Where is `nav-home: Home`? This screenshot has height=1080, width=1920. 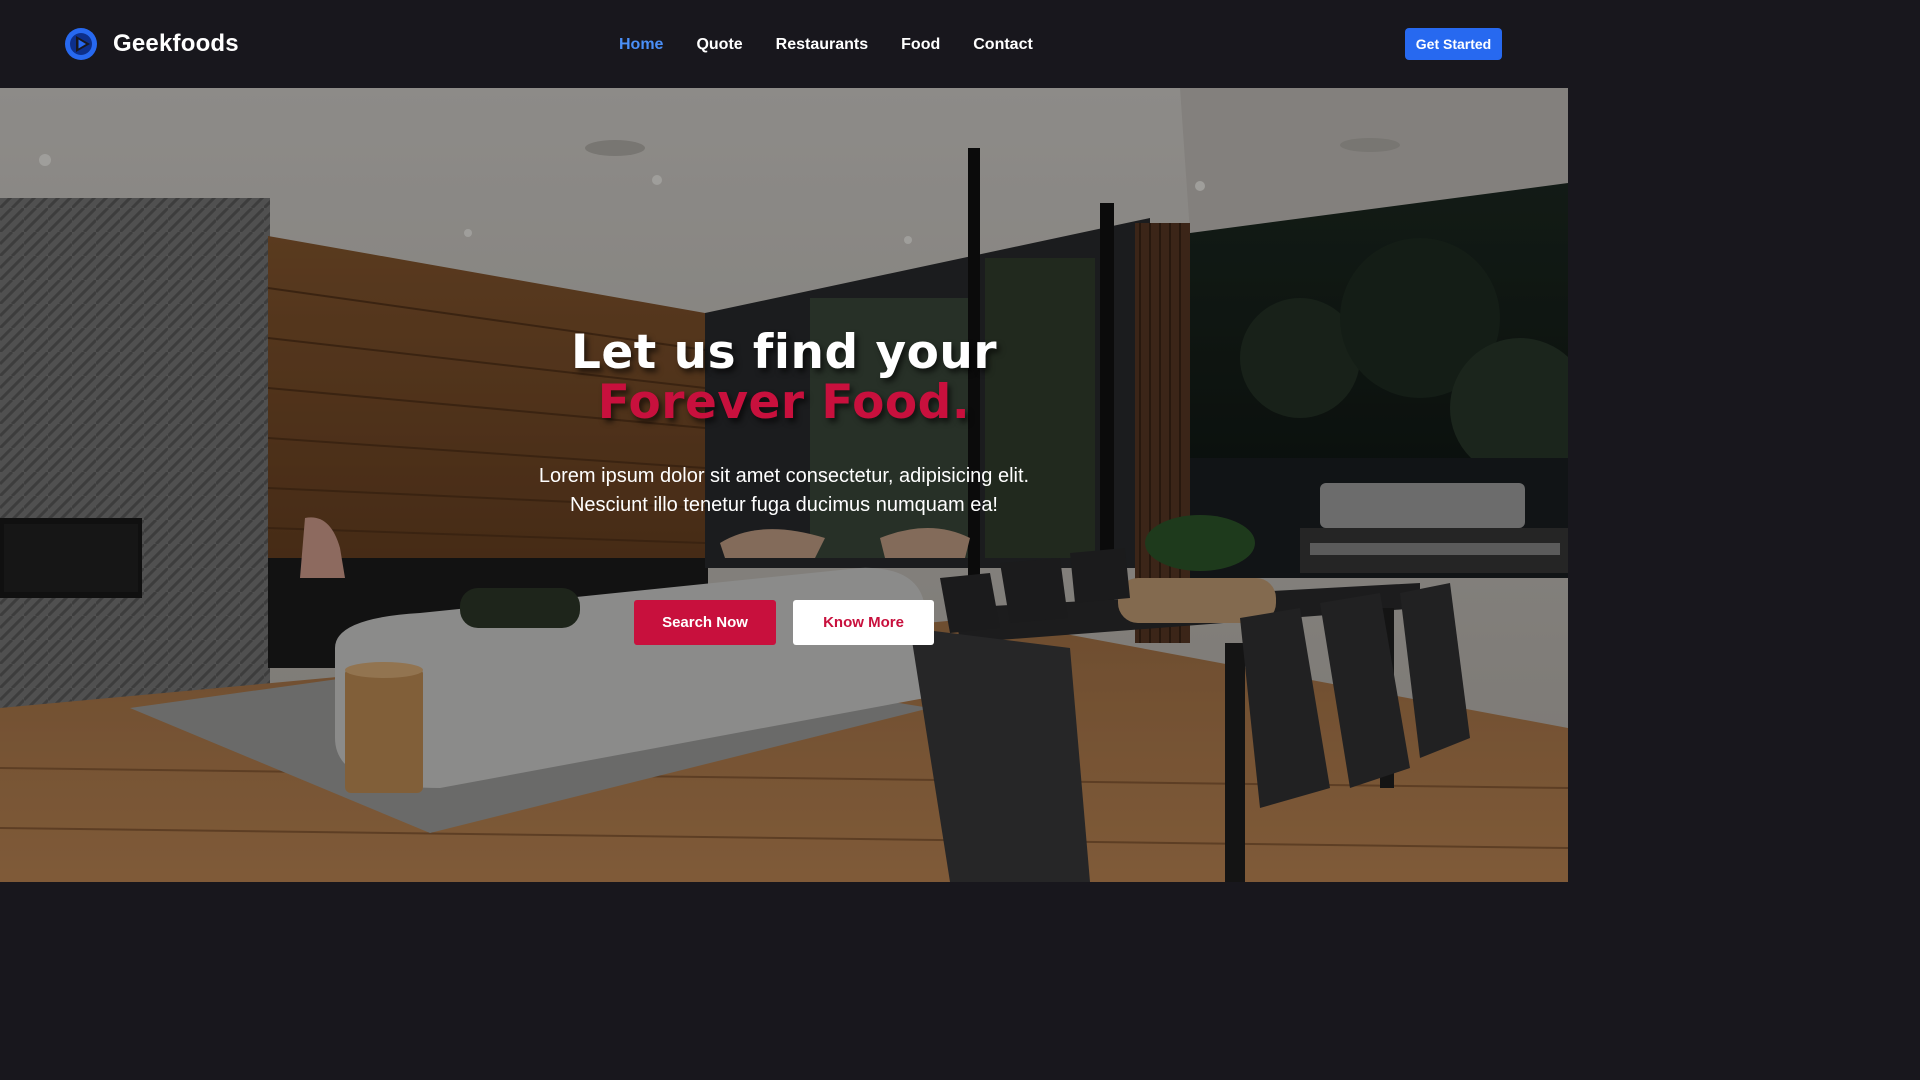 nav-home: Home is located at coordinates (641, 45).